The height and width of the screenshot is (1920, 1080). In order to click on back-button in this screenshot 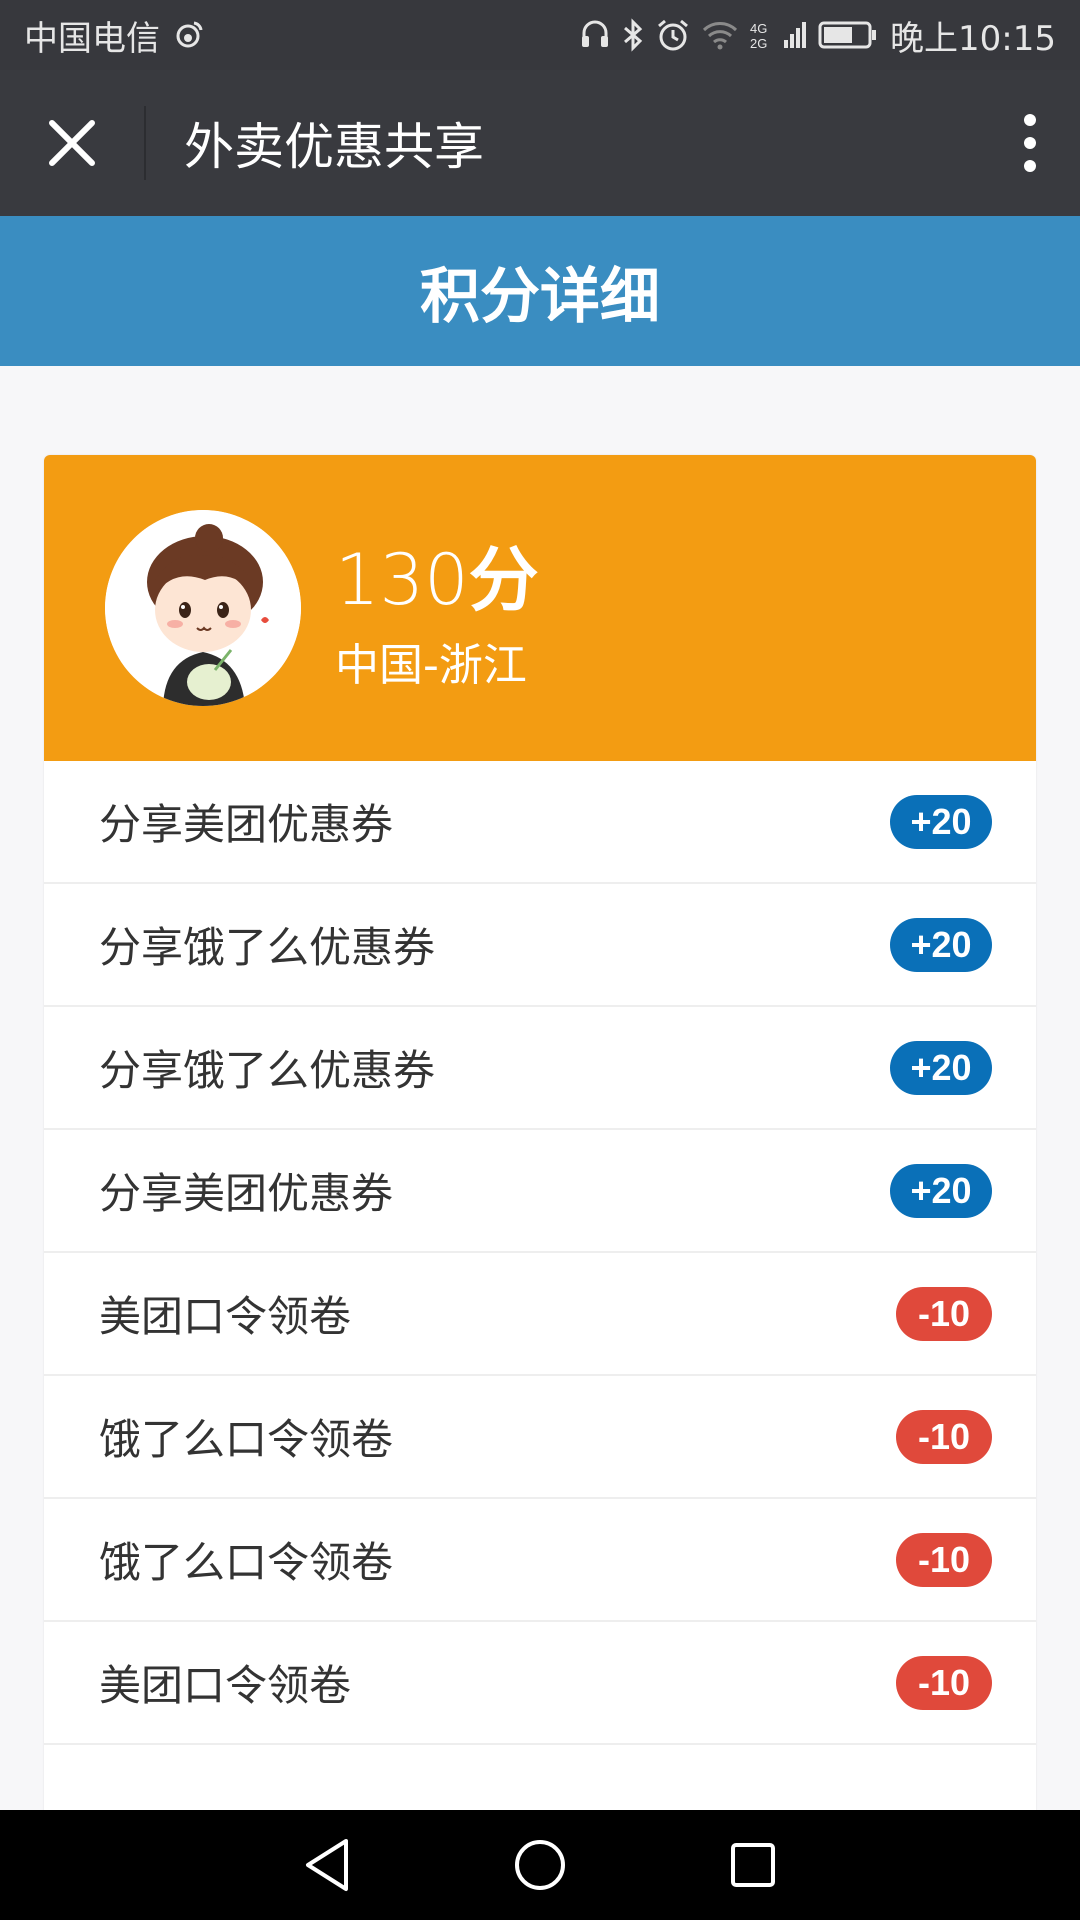, I will do `click(327, 1865)`.